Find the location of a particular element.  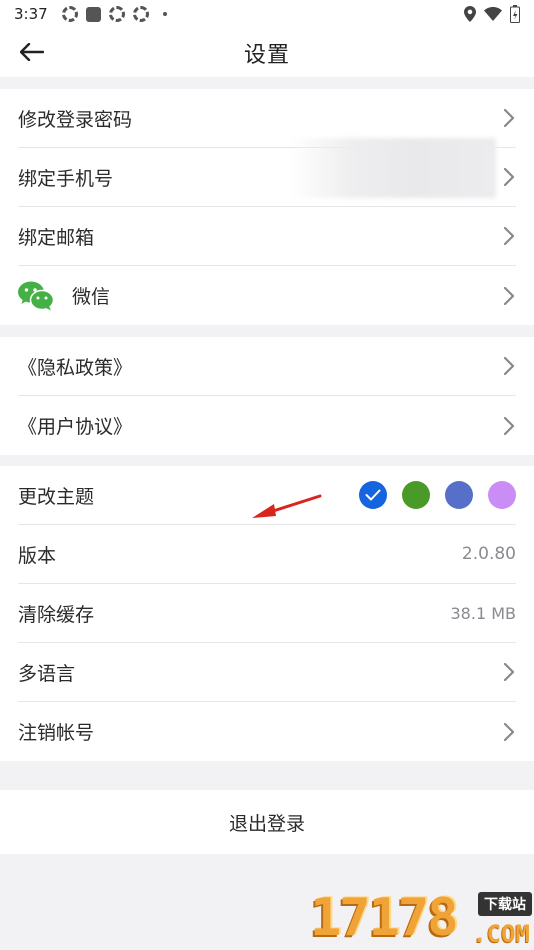

user-agreement-label: 《用户协议》 is located at coordinates (75, 427).